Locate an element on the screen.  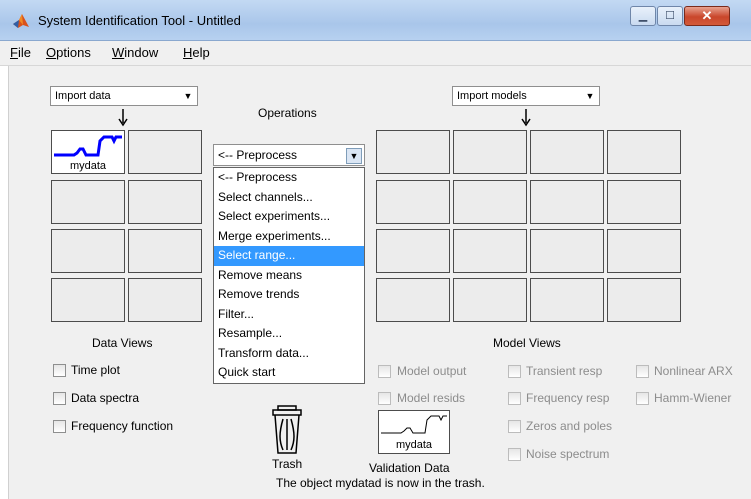
time-plot-checkbox is located at coordinates (59, 370).